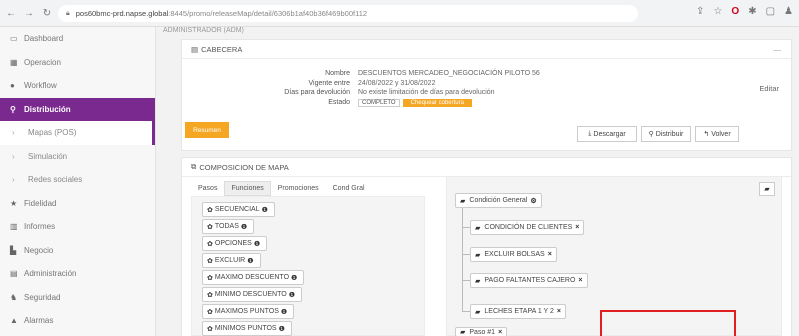 The width and height of the screenshot is (799, 336). What do you see at coordinates (39, 250) in the screenshot?
I see `sidebar-item-label: Negocio` at bounding box center [39, 250].